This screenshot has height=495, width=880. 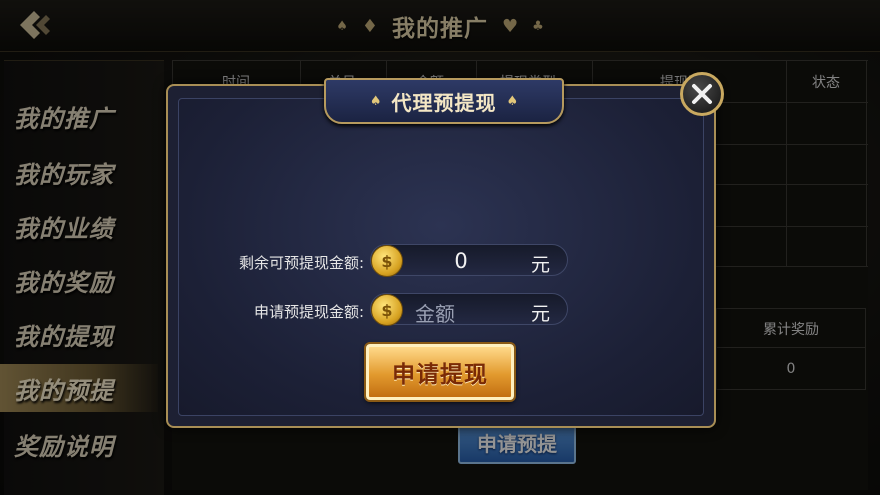 I want to click on apply-amount-label: 申请预提现金额:, so click(x=308, y=312).